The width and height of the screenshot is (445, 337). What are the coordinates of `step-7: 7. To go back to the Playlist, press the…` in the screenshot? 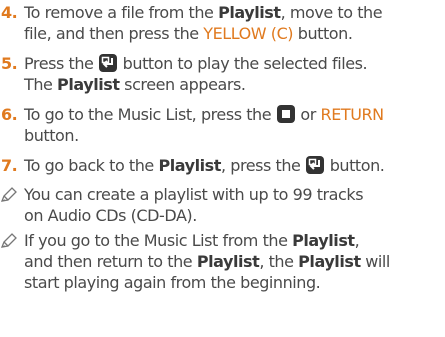 It's located at (222, 165).